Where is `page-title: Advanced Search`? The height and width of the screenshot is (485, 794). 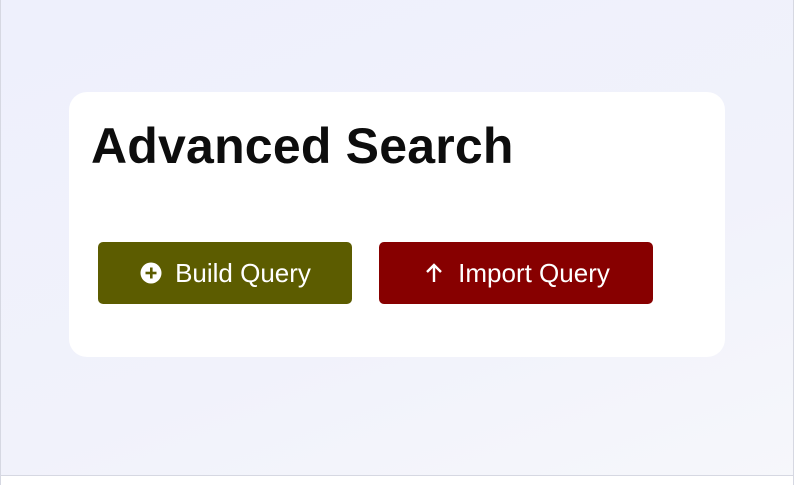
page-title: Advanced Search is located at coordinates (302, 146).